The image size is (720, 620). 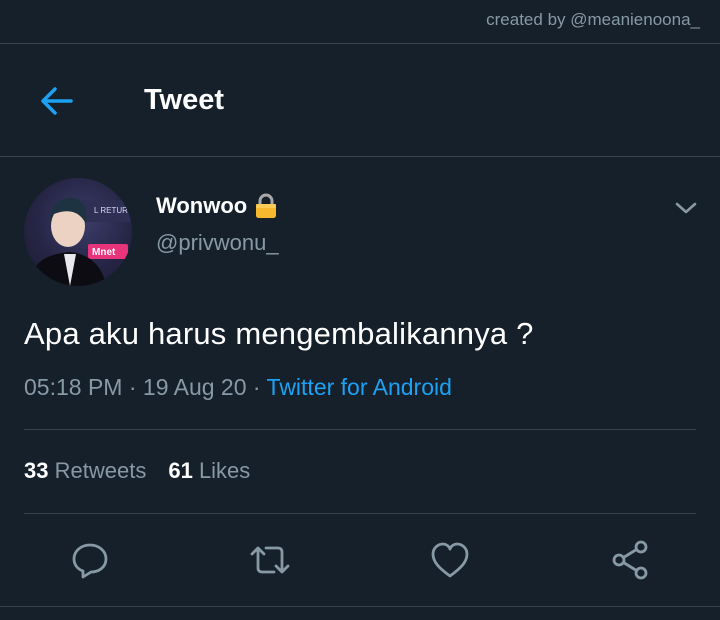 What do you see at coordinates (360, 606) in the screenshot?
I see `bottom-divider` at bounding box center [360, 606].